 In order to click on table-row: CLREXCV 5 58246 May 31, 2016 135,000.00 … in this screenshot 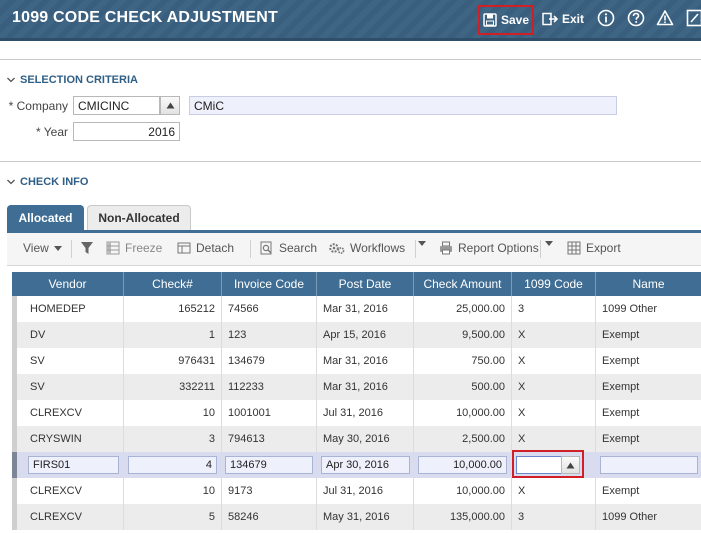, I will do `click(356, 517)`.